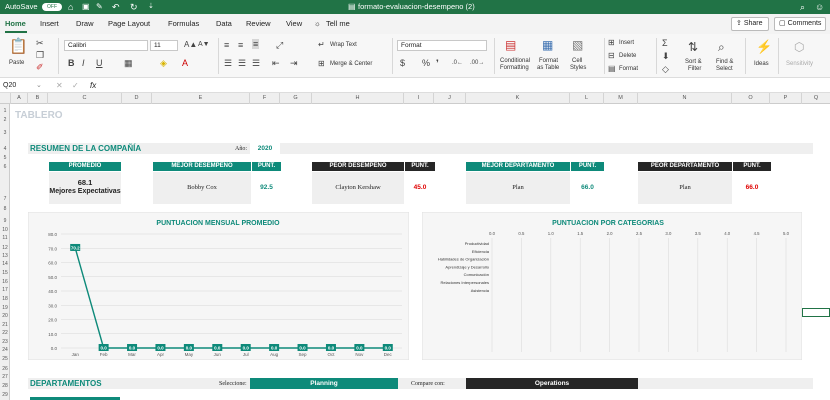  What do you see at coordinates (799, 64) in the screenshot?
I see `sensitivity-label: Sensitivity` at bounding box center [799, 64].